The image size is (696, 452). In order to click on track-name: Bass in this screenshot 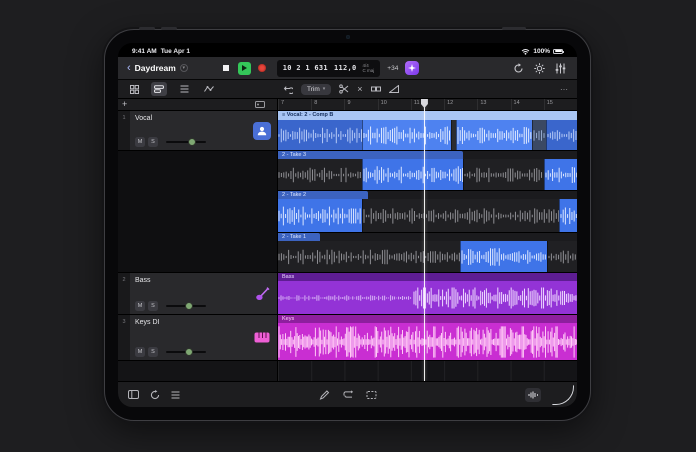, I will do `click(203, 280)`.